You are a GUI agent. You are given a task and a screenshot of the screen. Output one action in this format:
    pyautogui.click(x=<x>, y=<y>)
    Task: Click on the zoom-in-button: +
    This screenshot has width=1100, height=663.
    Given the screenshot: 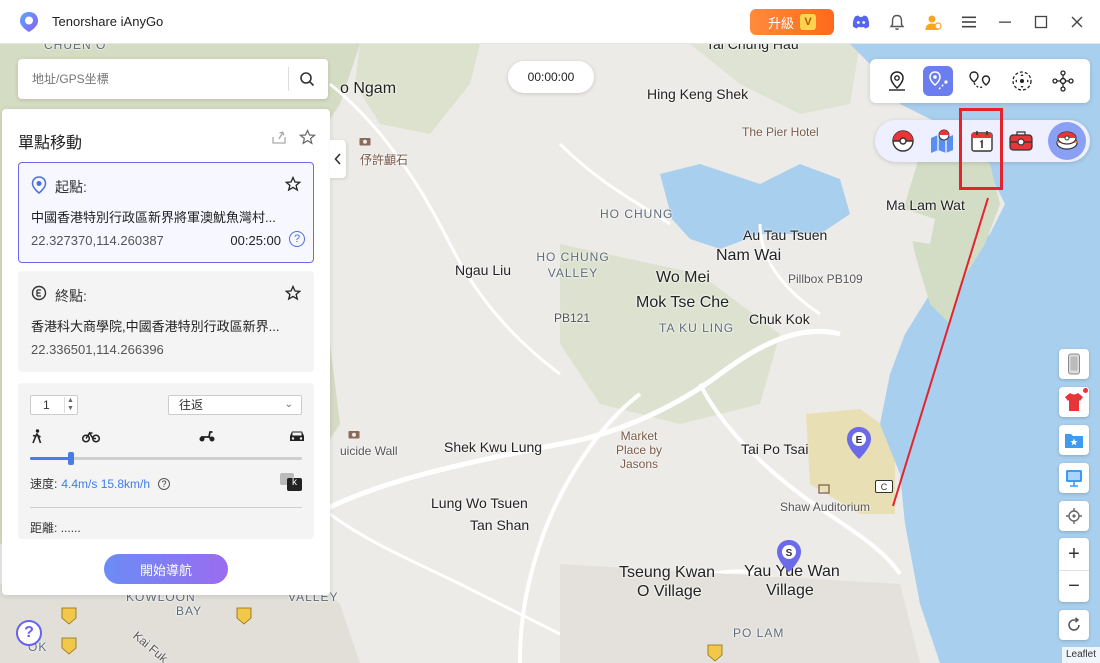 What is the action you would take?
    pyautogui.click(x=1074, y=554)
    